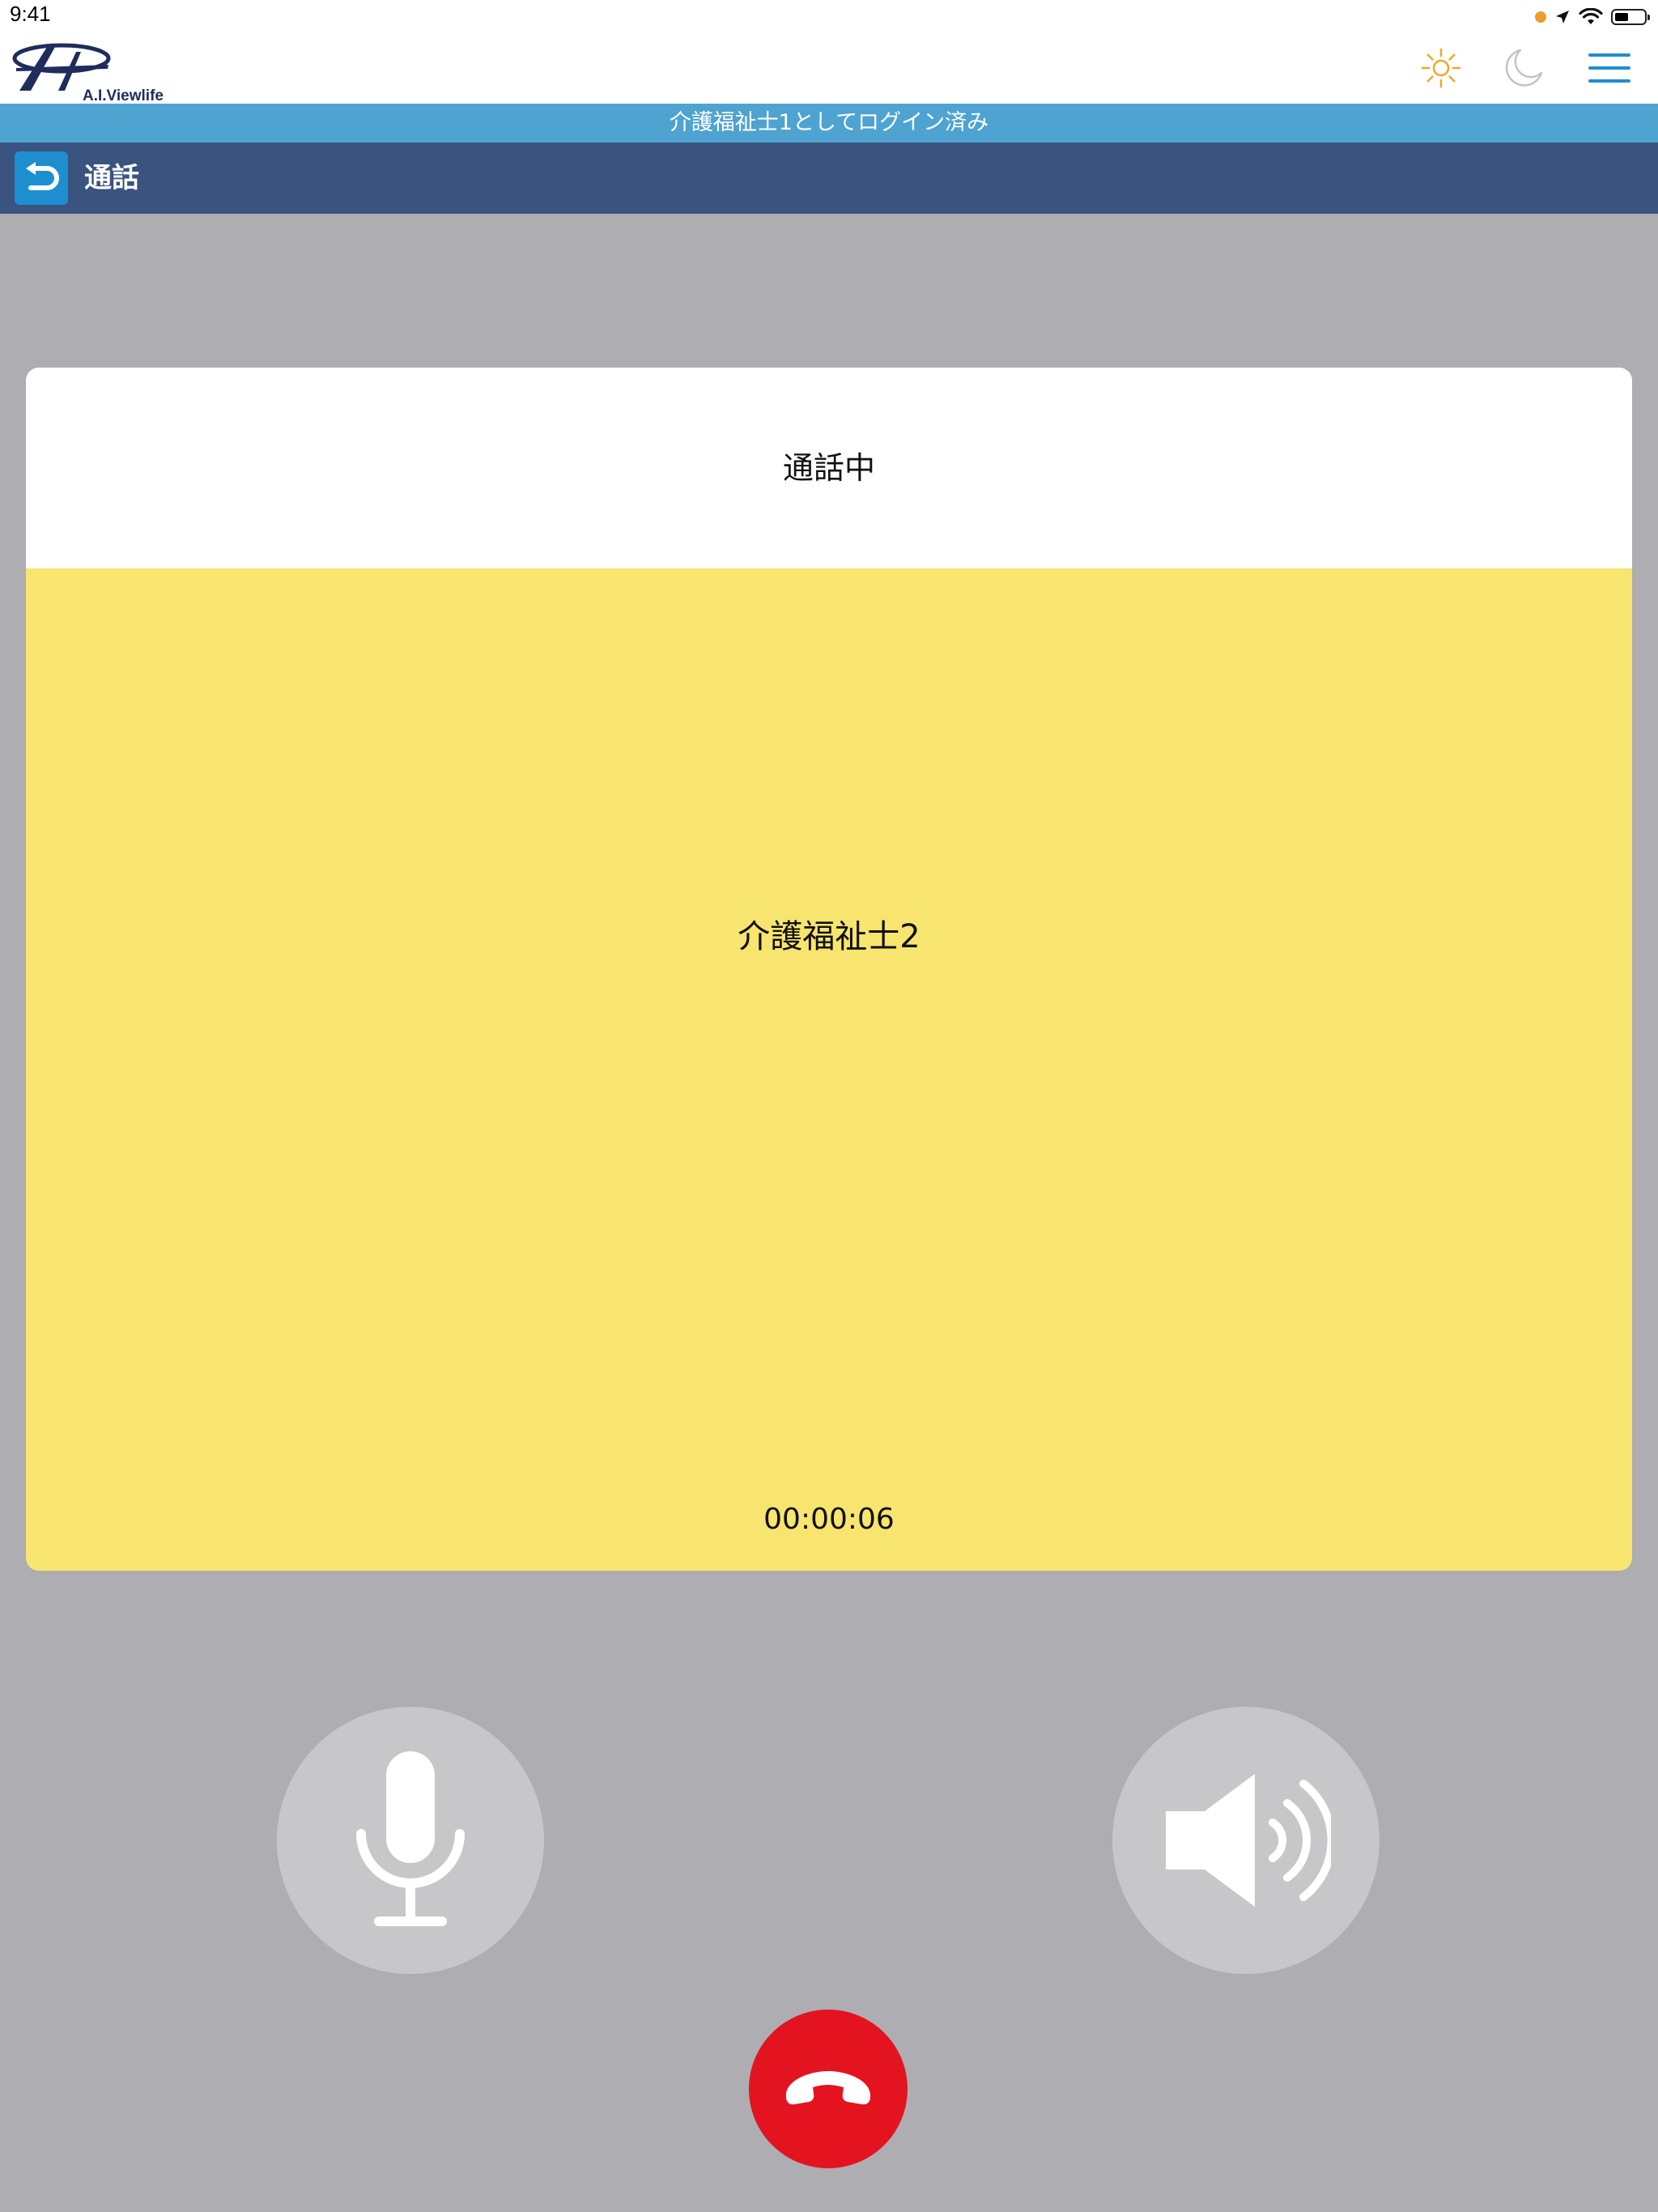 The width and height of the screenshot is (1658, 2212). I want to click on back-button, so click(41, 178).